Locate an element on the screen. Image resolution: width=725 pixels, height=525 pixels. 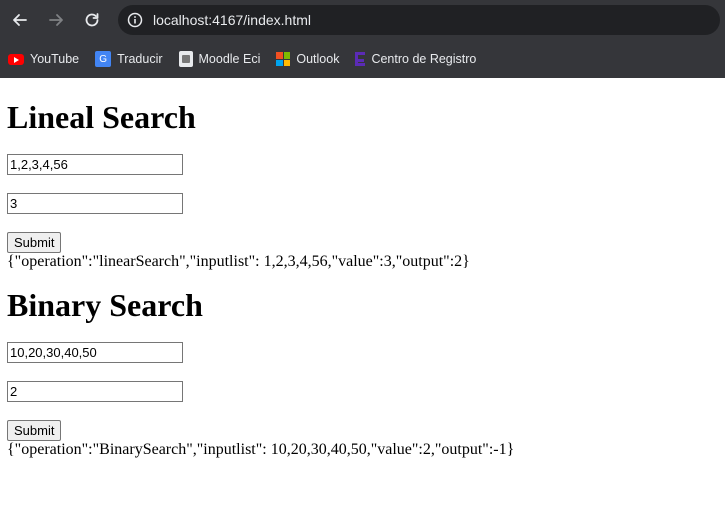
microsoft-icon is located at coordinates (283, 59).